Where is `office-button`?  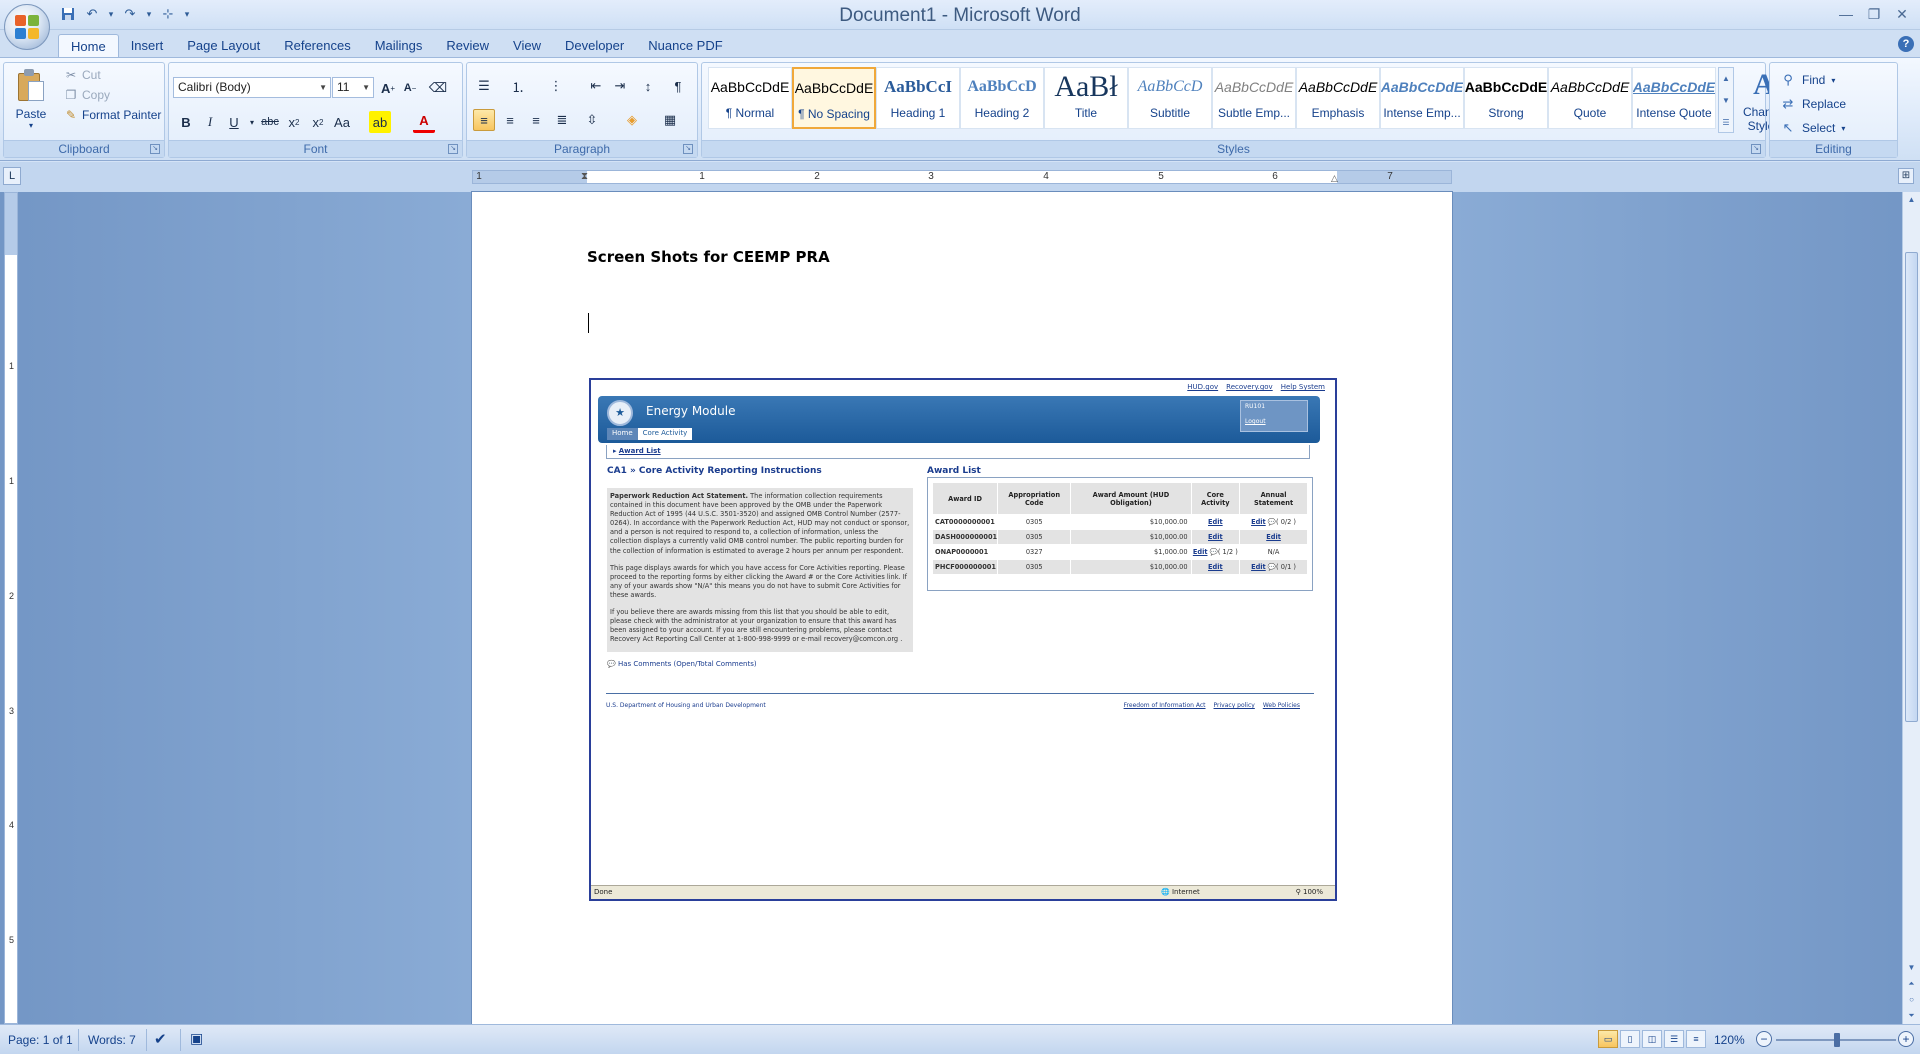 office-button is located at coordinates (27, 27).